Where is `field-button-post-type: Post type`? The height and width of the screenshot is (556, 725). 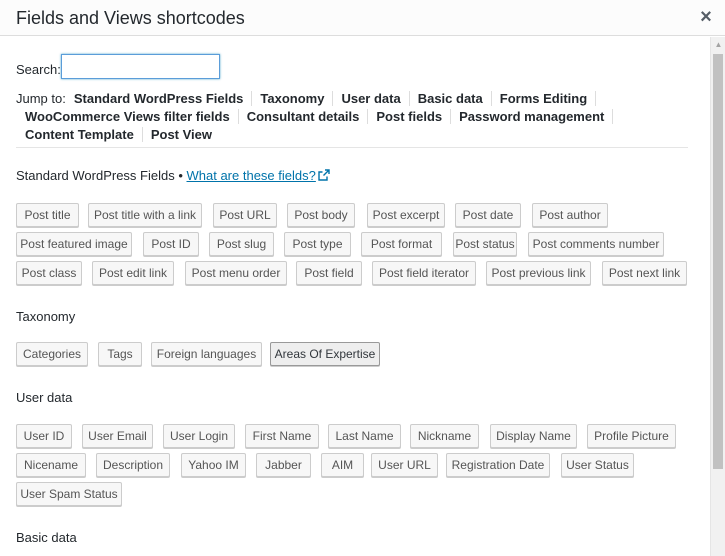 field-button-post-type: Post type is located at coordinates (317, 244).